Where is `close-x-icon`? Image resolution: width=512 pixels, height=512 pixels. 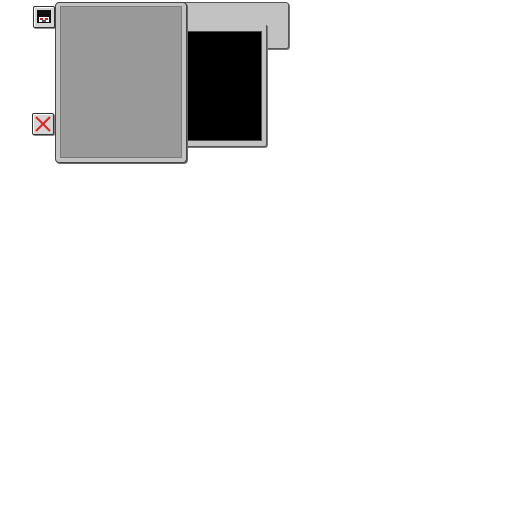
close-x-icon is located at coordinates (43, 124).